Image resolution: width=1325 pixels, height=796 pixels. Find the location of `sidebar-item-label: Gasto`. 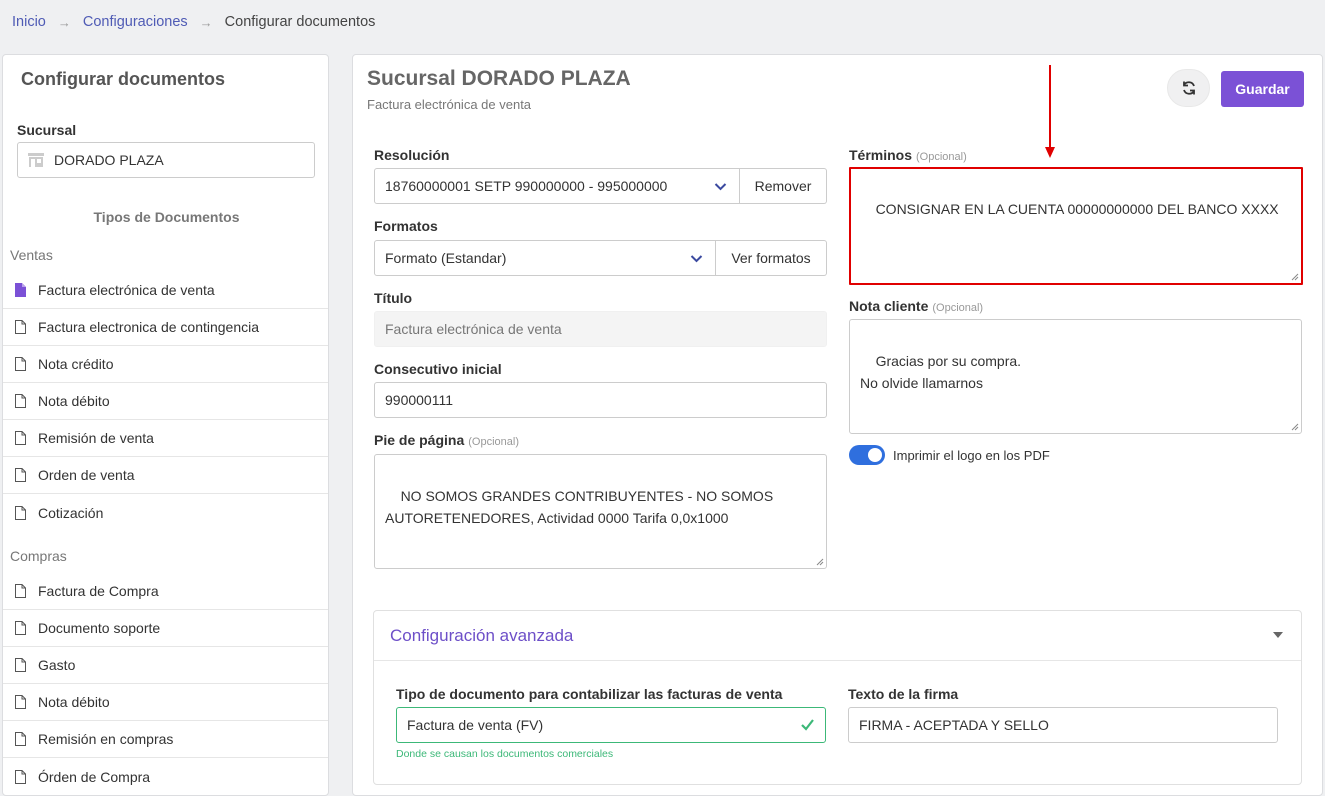

sidebar-item-label: Gasto is located at coordinates (57, 665).